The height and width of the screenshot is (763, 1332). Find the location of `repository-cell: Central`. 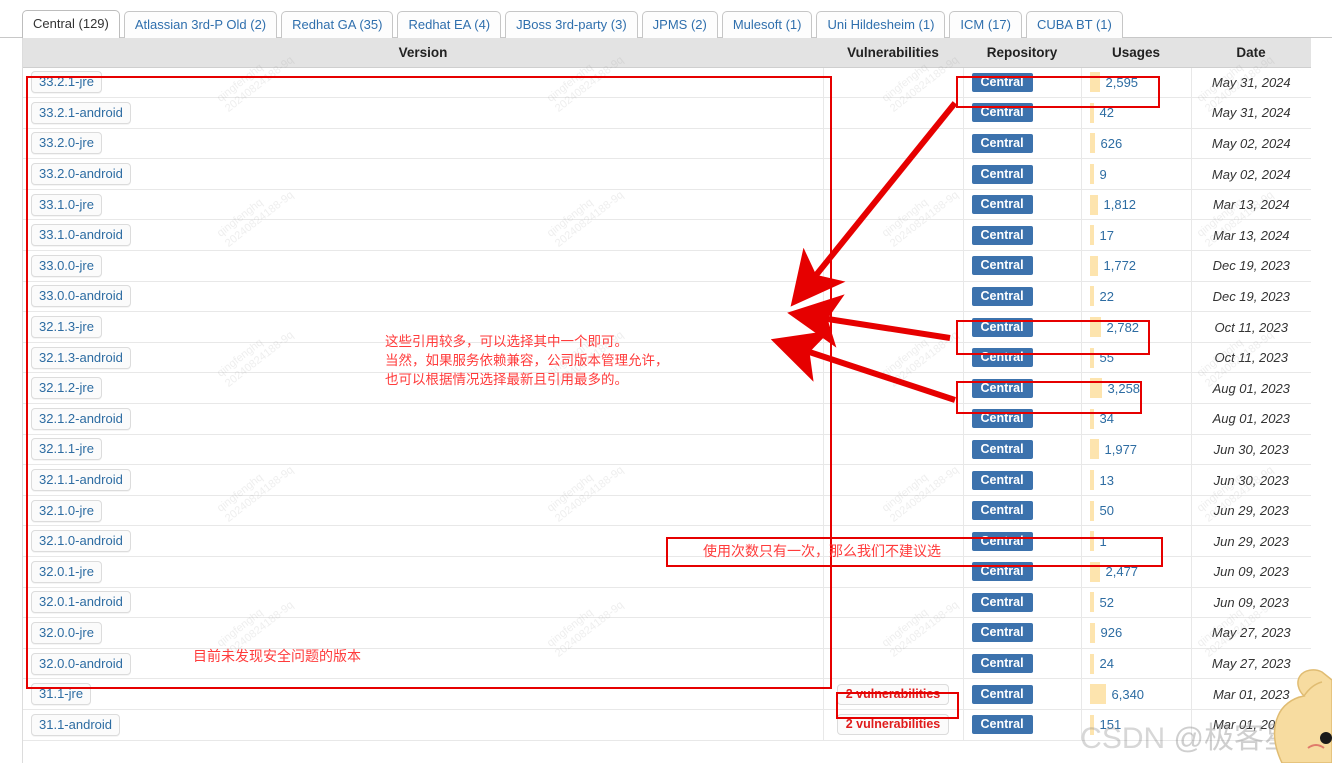

repository-cell: Central is located at coordinates (1022, 174).